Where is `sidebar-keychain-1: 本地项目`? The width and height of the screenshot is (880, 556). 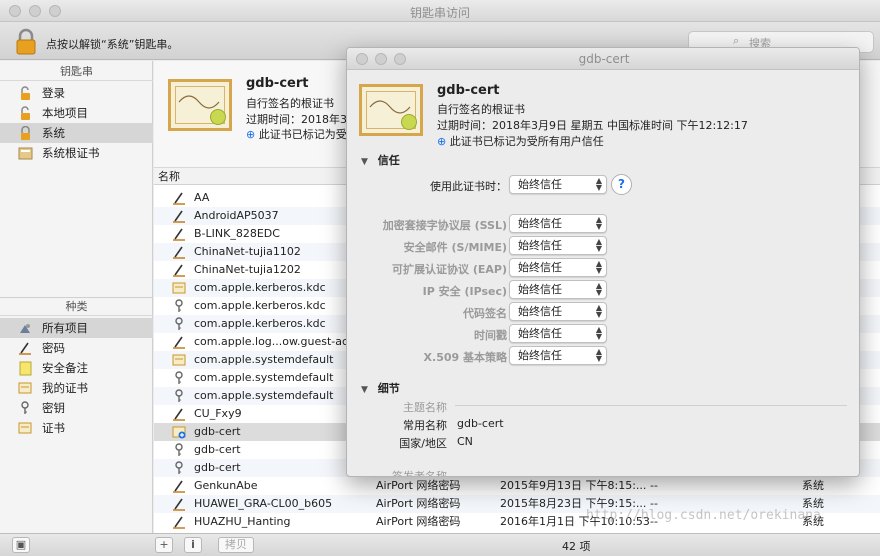
sidebar-keychain-1: 本地项目 is located at coordinates (76, 113).